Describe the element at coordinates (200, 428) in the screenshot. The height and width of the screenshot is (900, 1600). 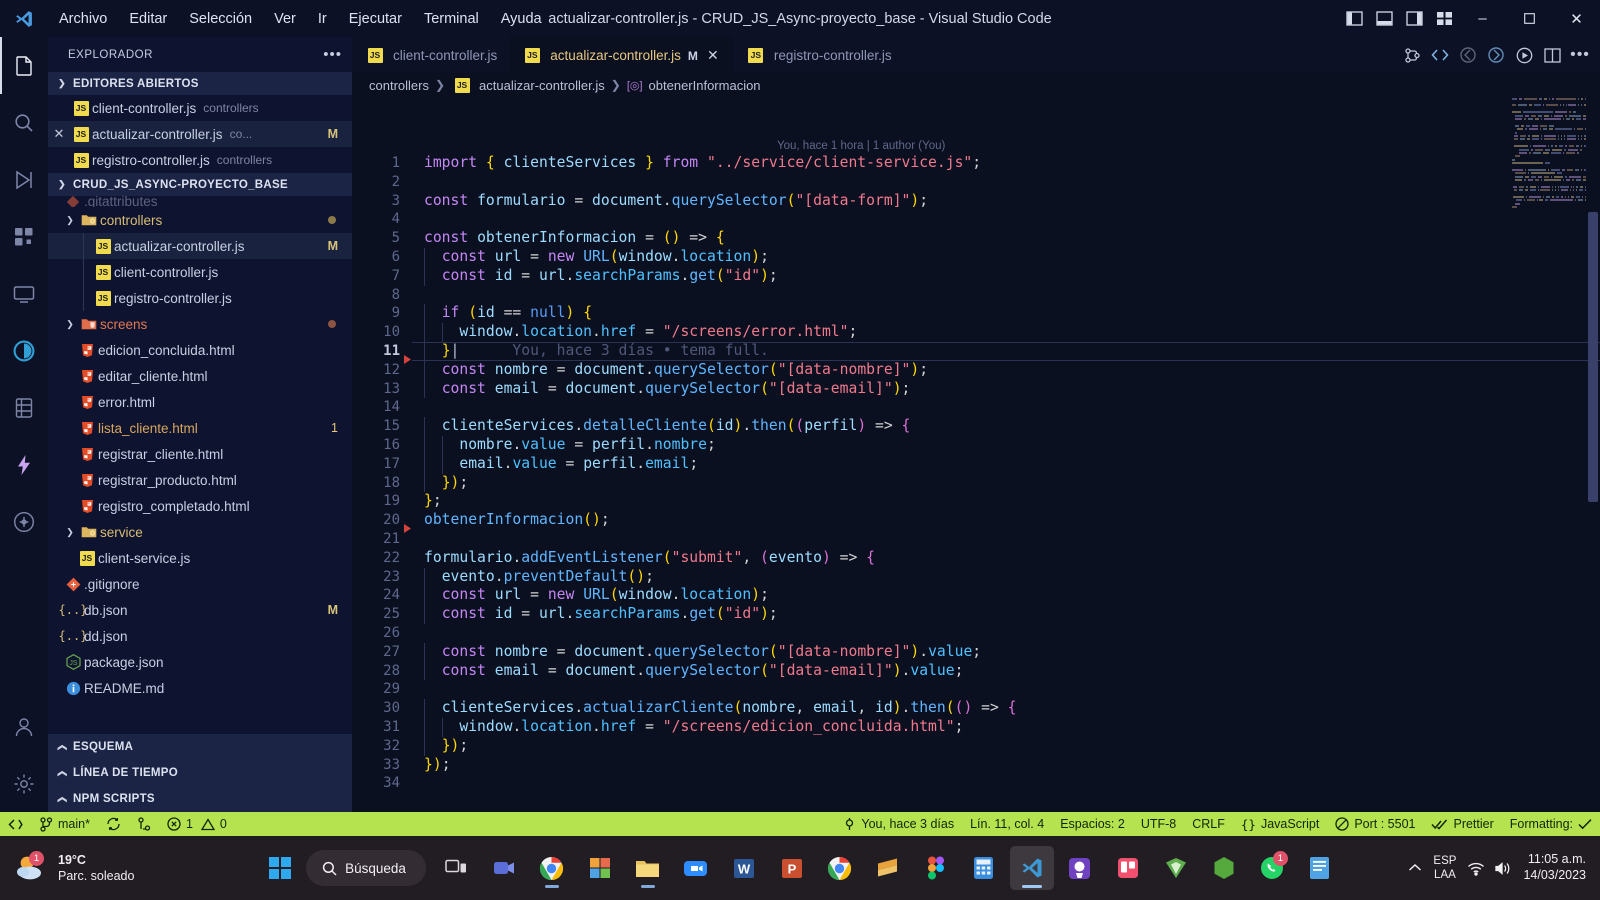
I see `tree-item-file: lista_cliente.html 1` at that location.